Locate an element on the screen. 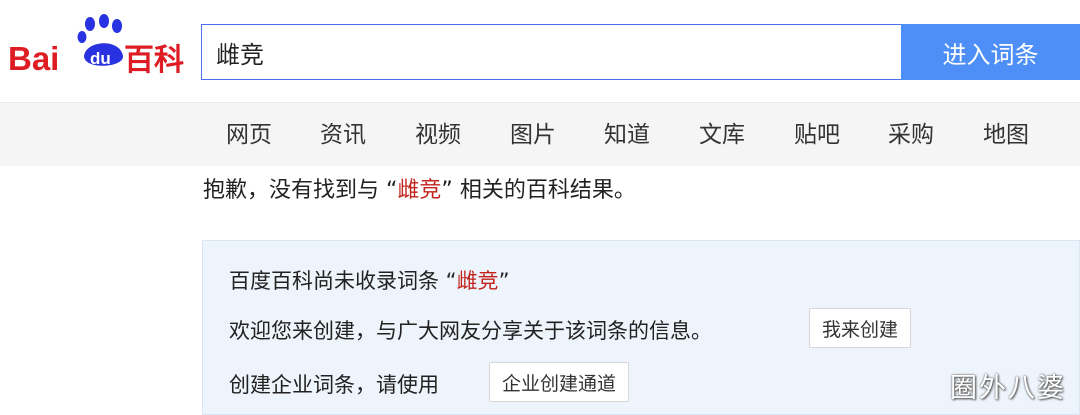 The width and height of the screenshot is (1080, 415). logo-text-right: 百科 is located at coordinates (154, 59).